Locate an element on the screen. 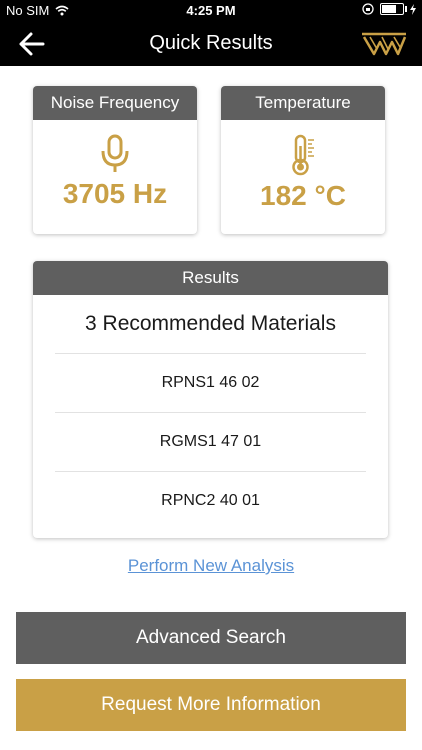 The image size is (422, 750). status-time: 4:25 PM is located at coordinates (211, 10).